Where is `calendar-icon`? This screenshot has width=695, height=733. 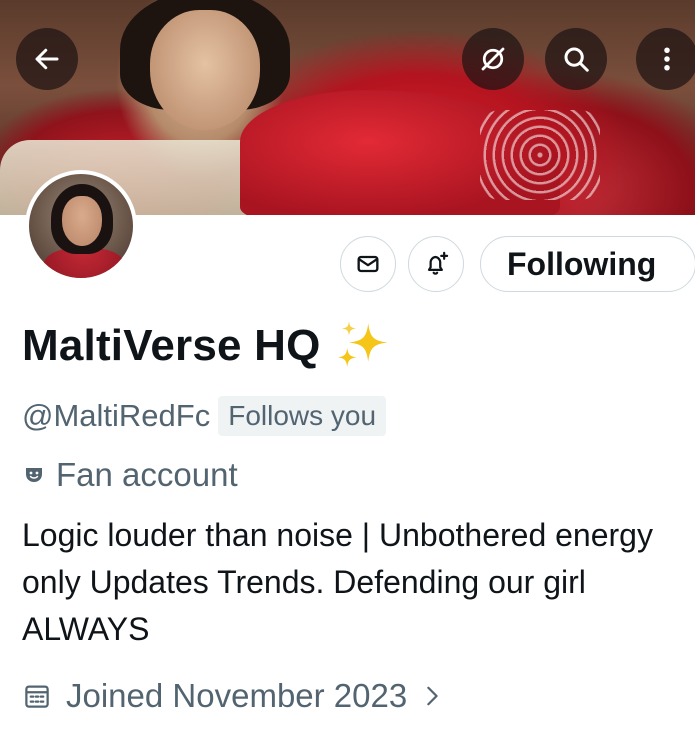 calendar-icon is located at coordinates (37, 696).